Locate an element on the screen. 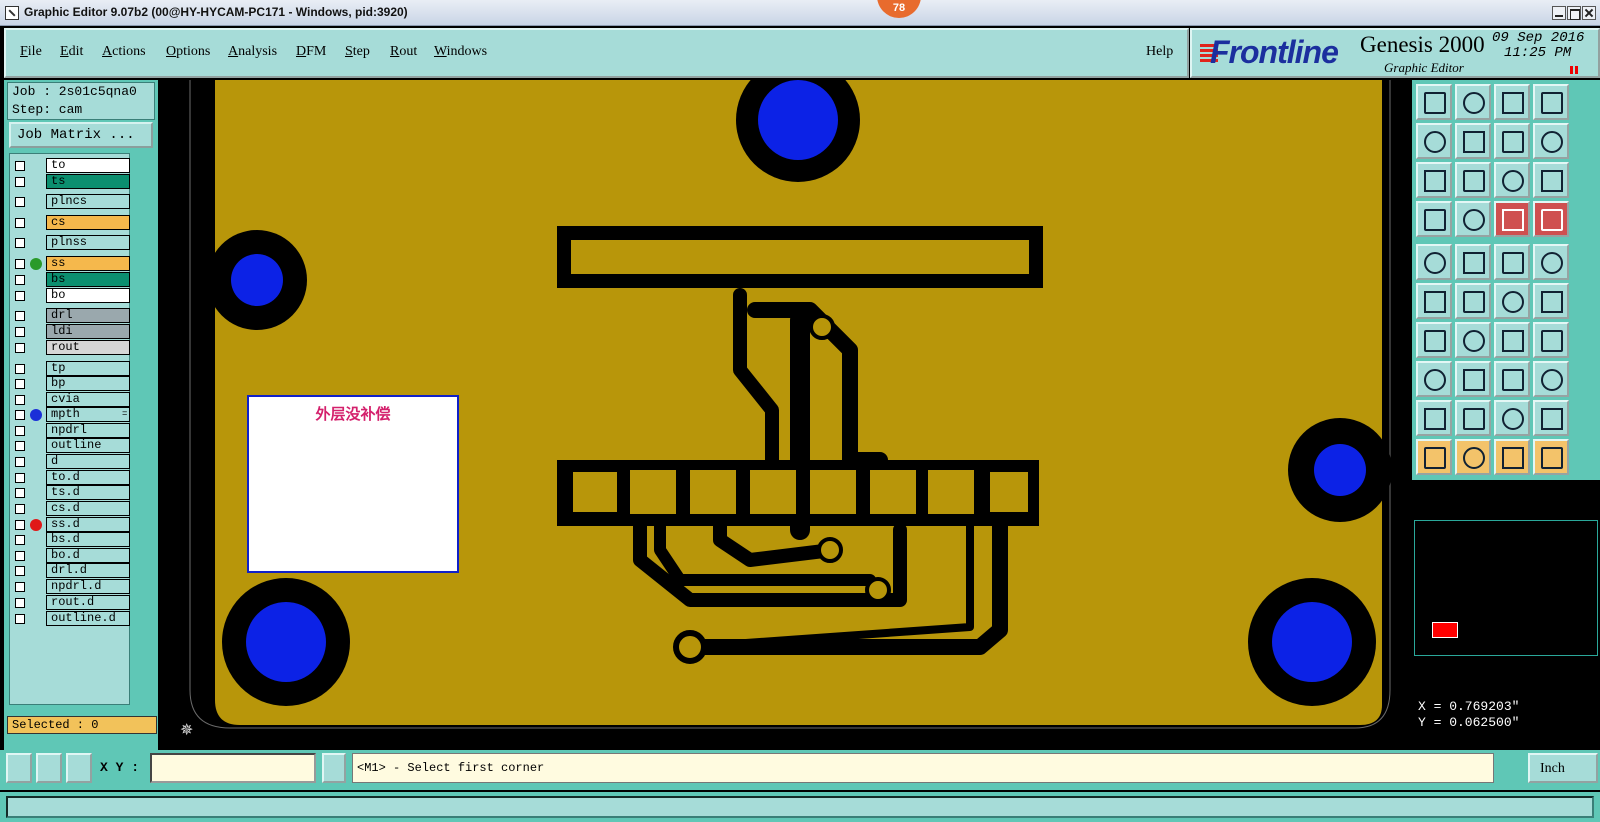 The width and height of the screenshot is (1600, 822). layer-row-bs: bs is located at coordinates (70, 279).